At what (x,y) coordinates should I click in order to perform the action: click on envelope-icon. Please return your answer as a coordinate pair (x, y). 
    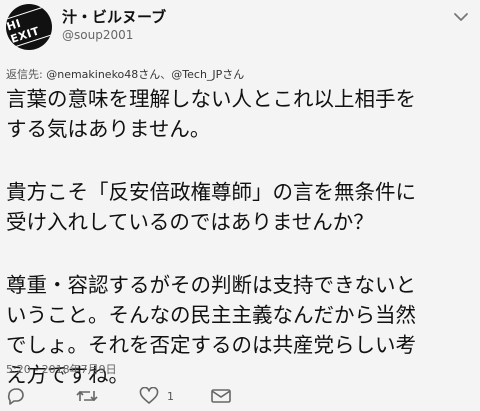
    Looking at the image, I should click on (221, 396).